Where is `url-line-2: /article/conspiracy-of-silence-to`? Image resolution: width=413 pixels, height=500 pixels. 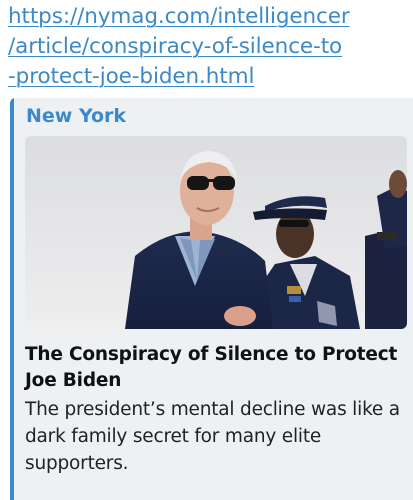
url-line-2: /article/conspiracy-of-silence-to is located at coordinates (208, 47).